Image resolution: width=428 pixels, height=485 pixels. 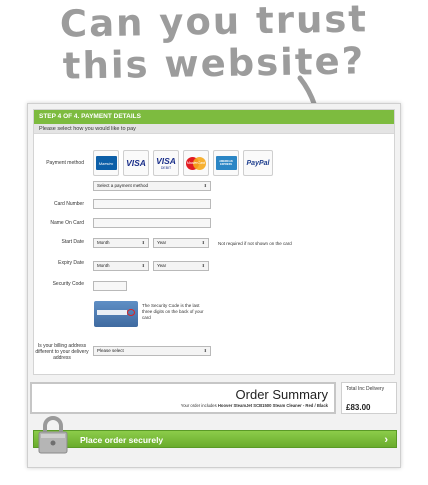 What do you see at coordinates (116, 314) in the screenshot?
I see `card-back-icon` at bounding box center [116, 314].